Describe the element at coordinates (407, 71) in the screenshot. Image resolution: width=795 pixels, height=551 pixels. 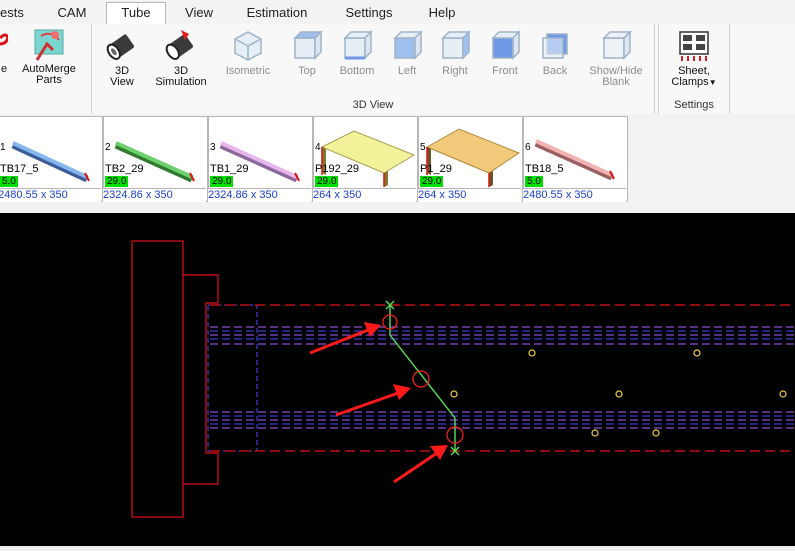
I see `left-view-label: Left` at that location.